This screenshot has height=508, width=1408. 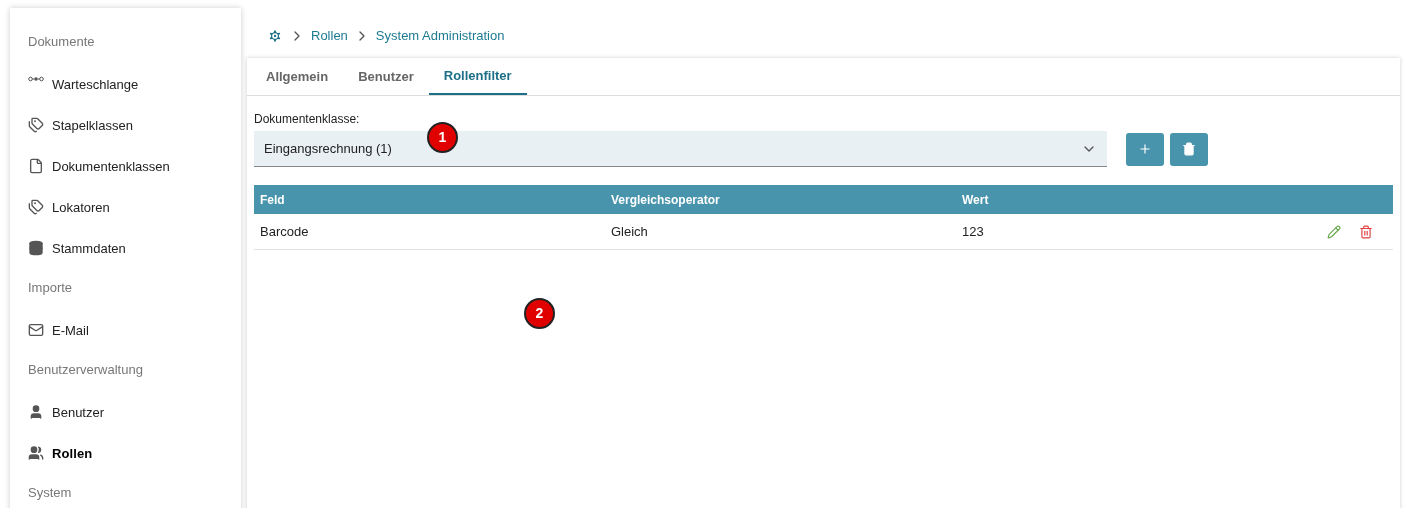 What do you see at coordinates (81, 208) in the screenshot?
I see `sidebar-item: Lokatoren` at bounding box center [81, 208].